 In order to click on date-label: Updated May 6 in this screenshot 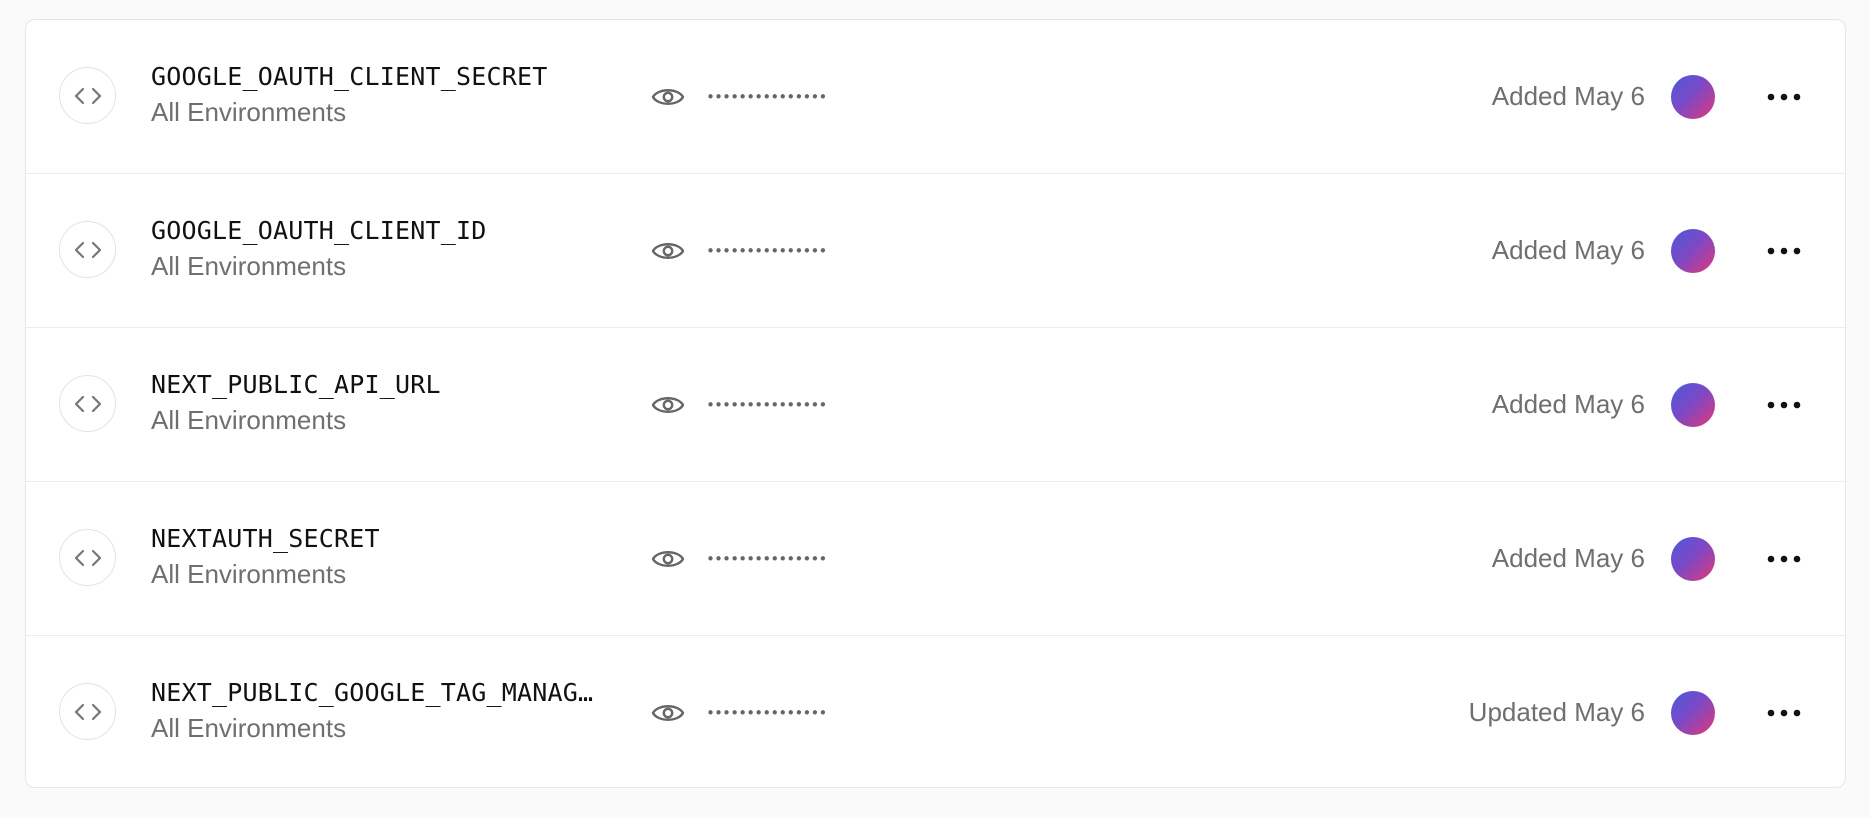, I will do `click(1556, 712)`.